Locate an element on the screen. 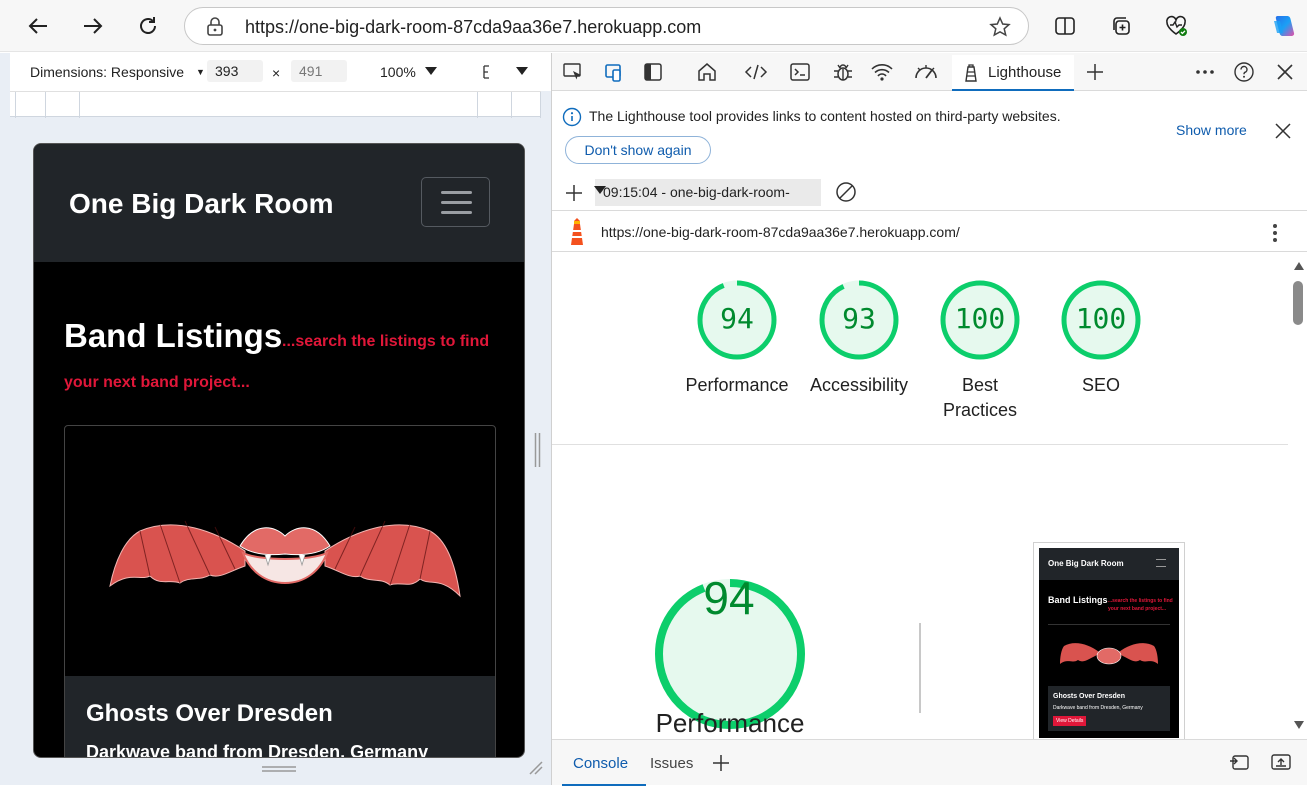  url-host: https://one-big-dark-room-87cda9aa36e7. is located at coordinates (411, 27).